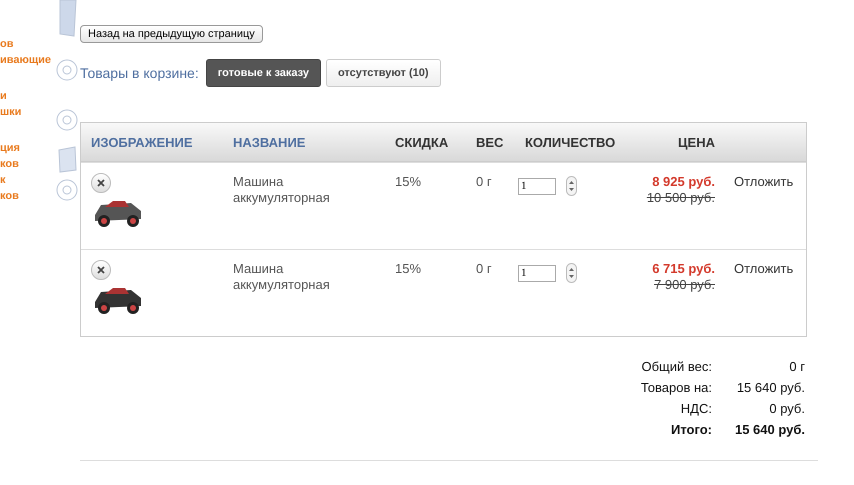 The image size is (854, 485). I want to click on column-header: ВЕС, so click(489, 142).